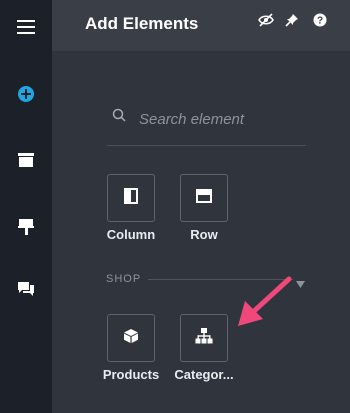  I want to click on menu-icon, so click(26, 29).